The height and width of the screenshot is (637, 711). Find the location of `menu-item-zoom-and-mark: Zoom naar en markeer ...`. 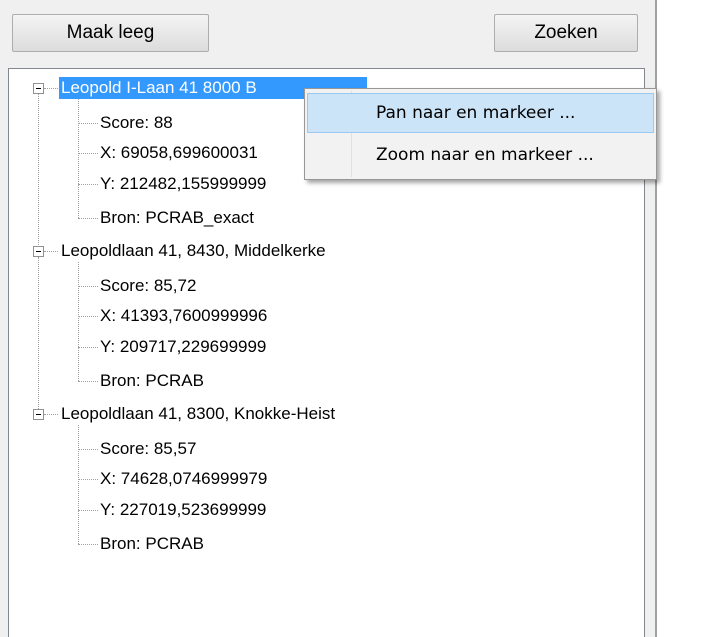

menu-item-zoom-and-mark: Zoom naar en markeer ... is located at coordinates (480, 155).